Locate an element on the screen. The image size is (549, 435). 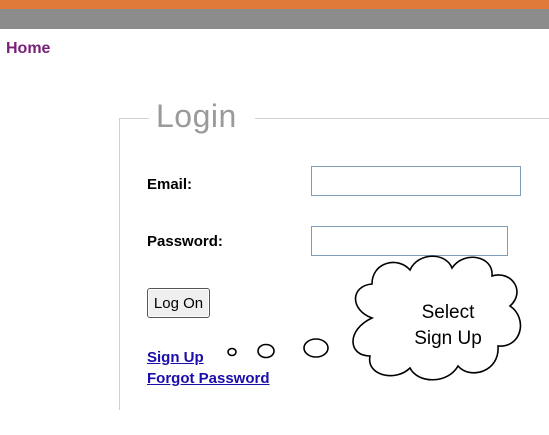
home-link: Home is located at coordinates (28, 49).